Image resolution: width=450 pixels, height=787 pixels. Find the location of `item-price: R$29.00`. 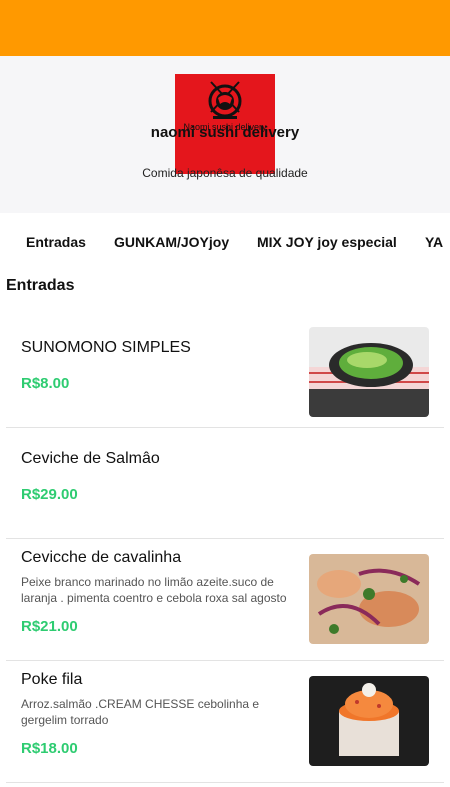

item-price: R$29.00 is located at coordinates (49, 494).